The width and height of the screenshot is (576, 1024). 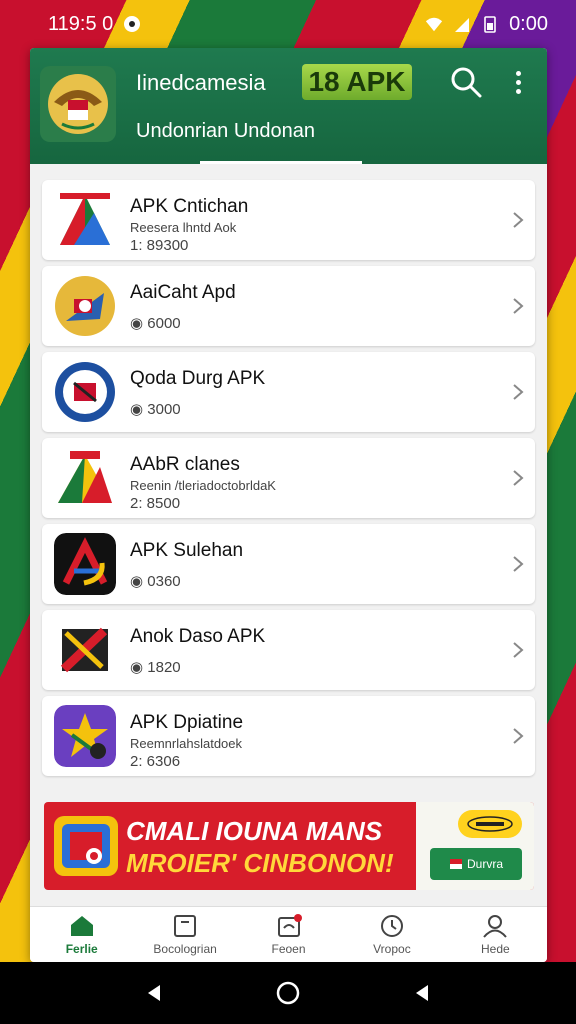 I want to click on nav-profile: Hede, so click(x=495, y=934).